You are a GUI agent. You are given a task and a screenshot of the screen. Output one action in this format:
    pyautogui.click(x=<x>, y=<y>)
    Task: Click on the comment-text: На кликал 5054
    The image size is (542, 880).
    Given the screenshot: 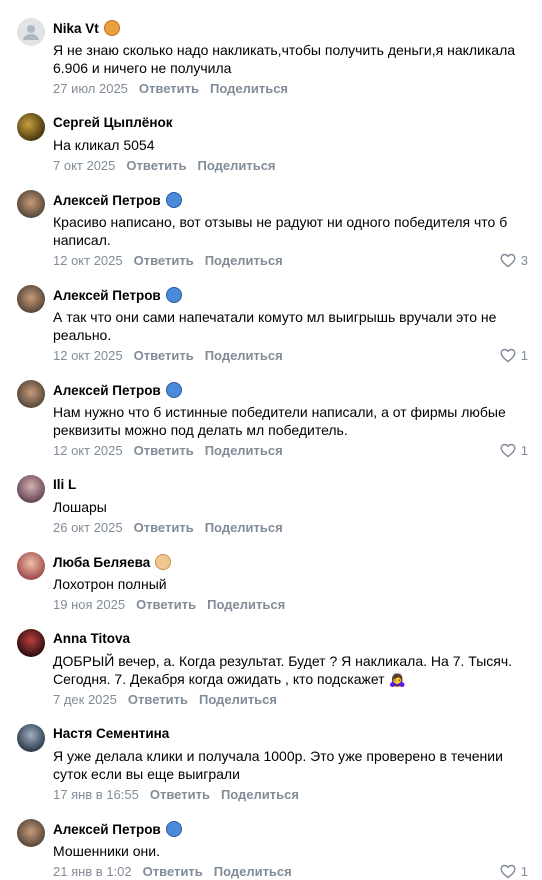 What is the action you would take?
    pyautogui.click(x=104, y=145)
    